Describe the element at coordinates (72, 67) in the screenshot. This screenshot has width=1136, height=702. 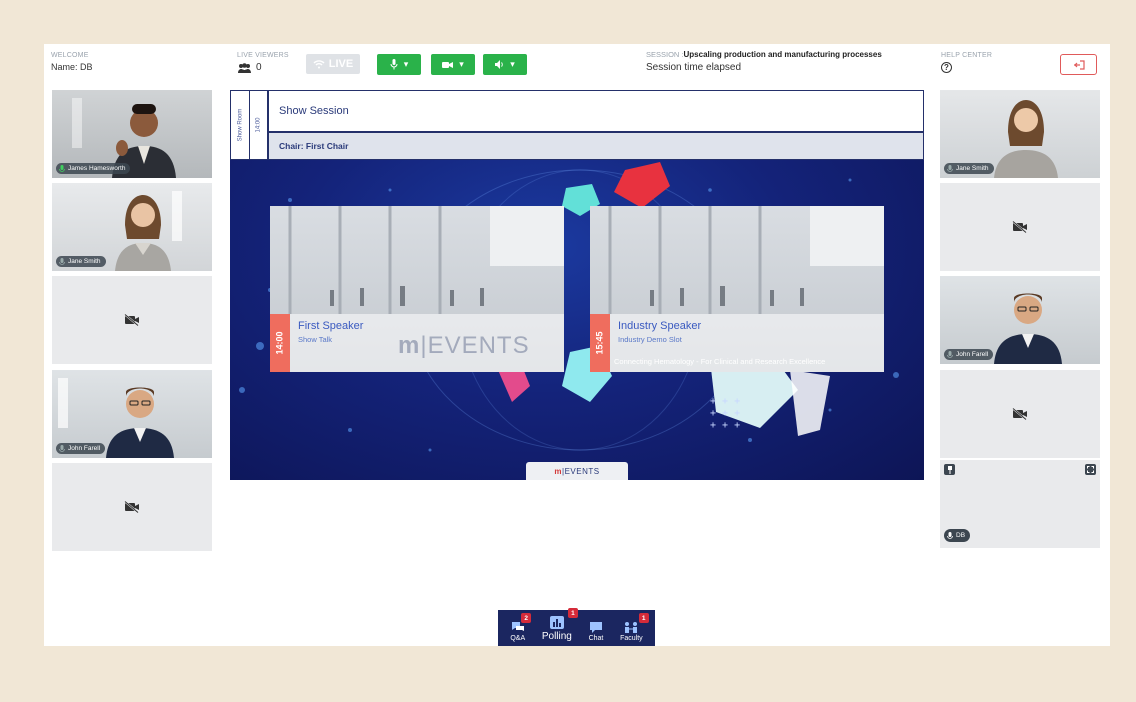
I see `user-name: Name: DB` at that location.